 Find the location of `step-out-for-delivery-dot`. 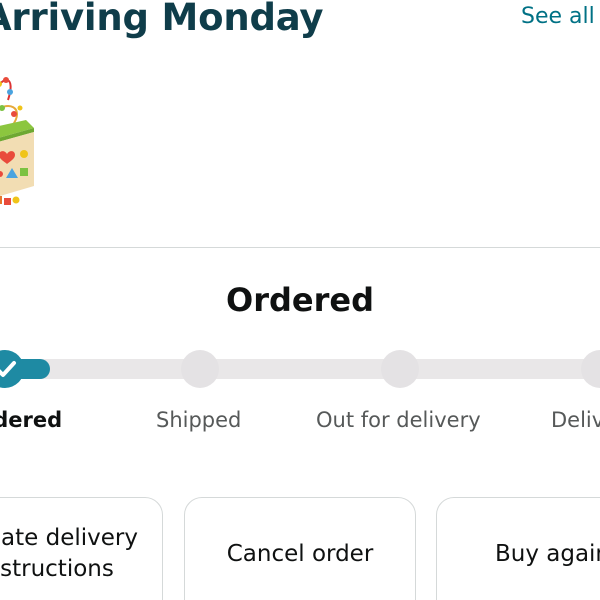

step-out-for-delivery-dot is located at coordinates (400, 369).